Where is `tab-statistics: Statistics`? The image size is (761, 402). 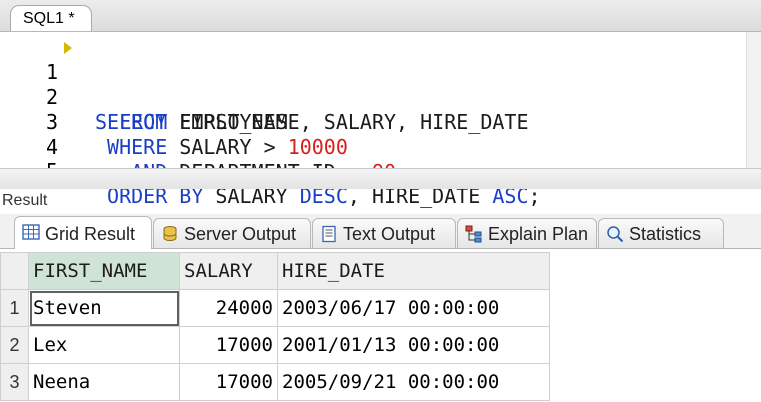 tab-statistics: Statistics is located at coordinates (661, 233).